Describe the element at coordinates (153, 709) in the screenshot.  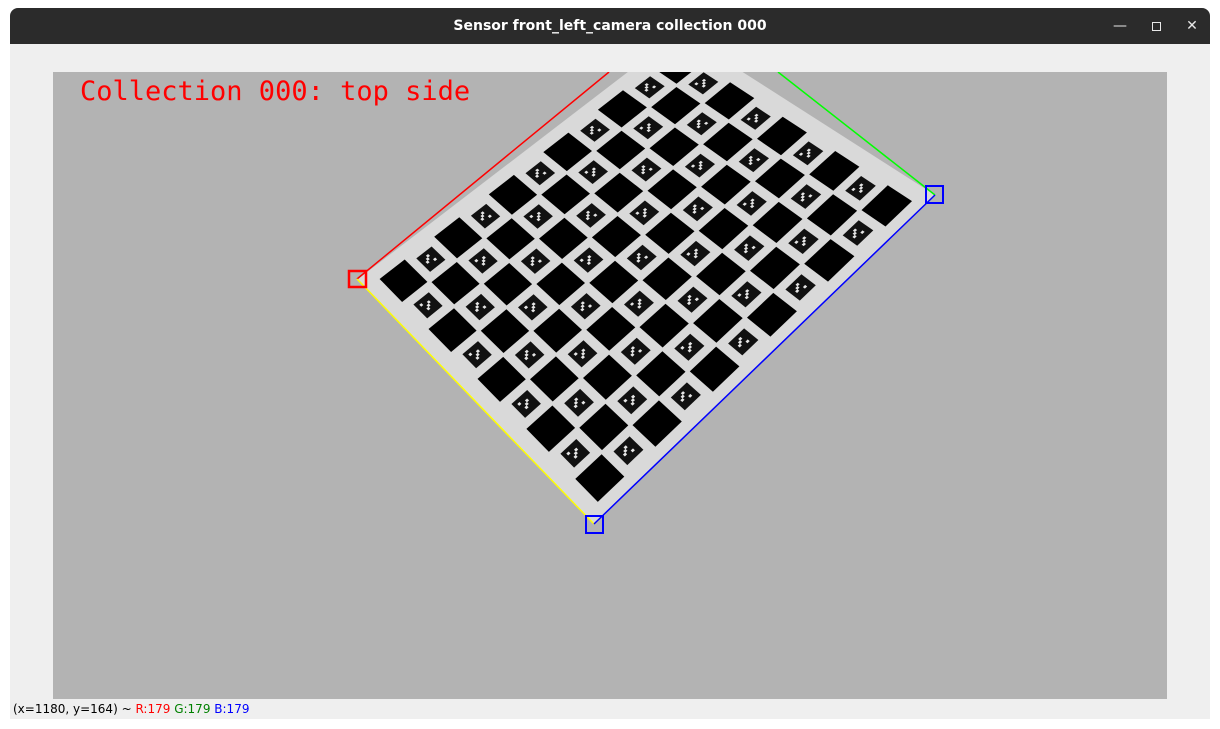
I see `pixel-r-value: R:179` at that location.